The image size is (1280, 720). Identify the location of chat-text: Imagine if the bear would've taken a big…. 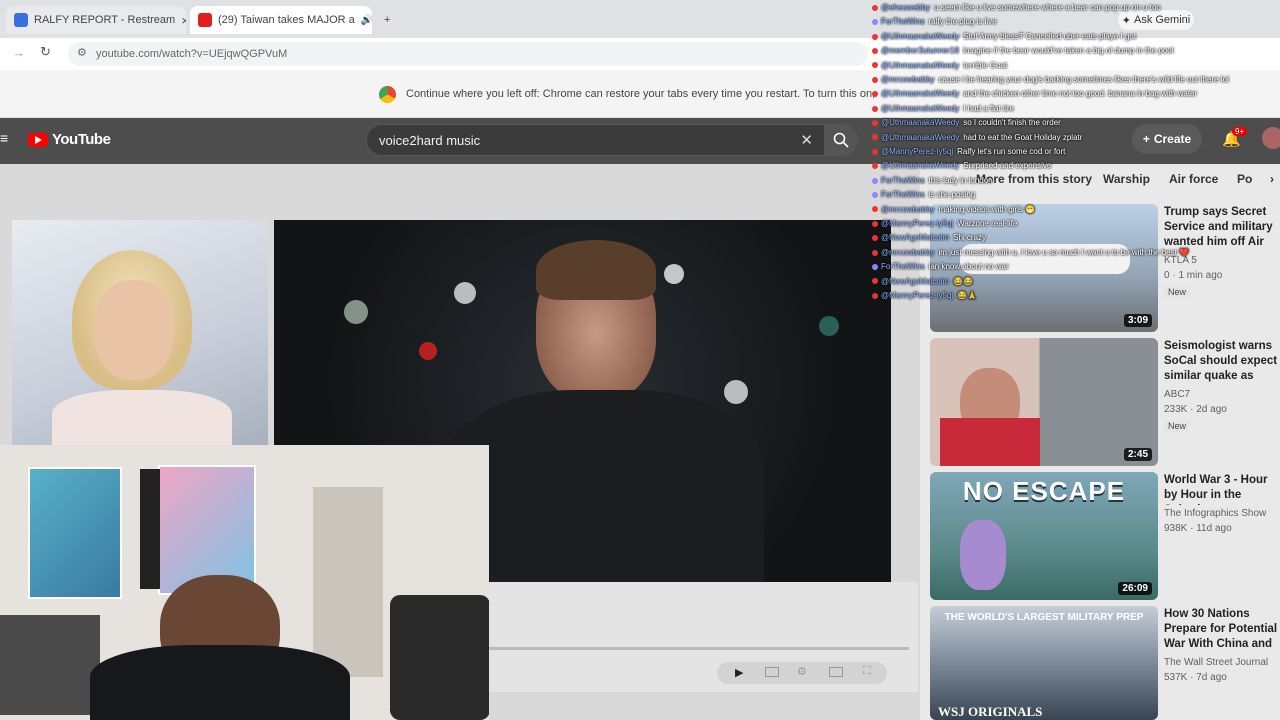
(1068, 51).